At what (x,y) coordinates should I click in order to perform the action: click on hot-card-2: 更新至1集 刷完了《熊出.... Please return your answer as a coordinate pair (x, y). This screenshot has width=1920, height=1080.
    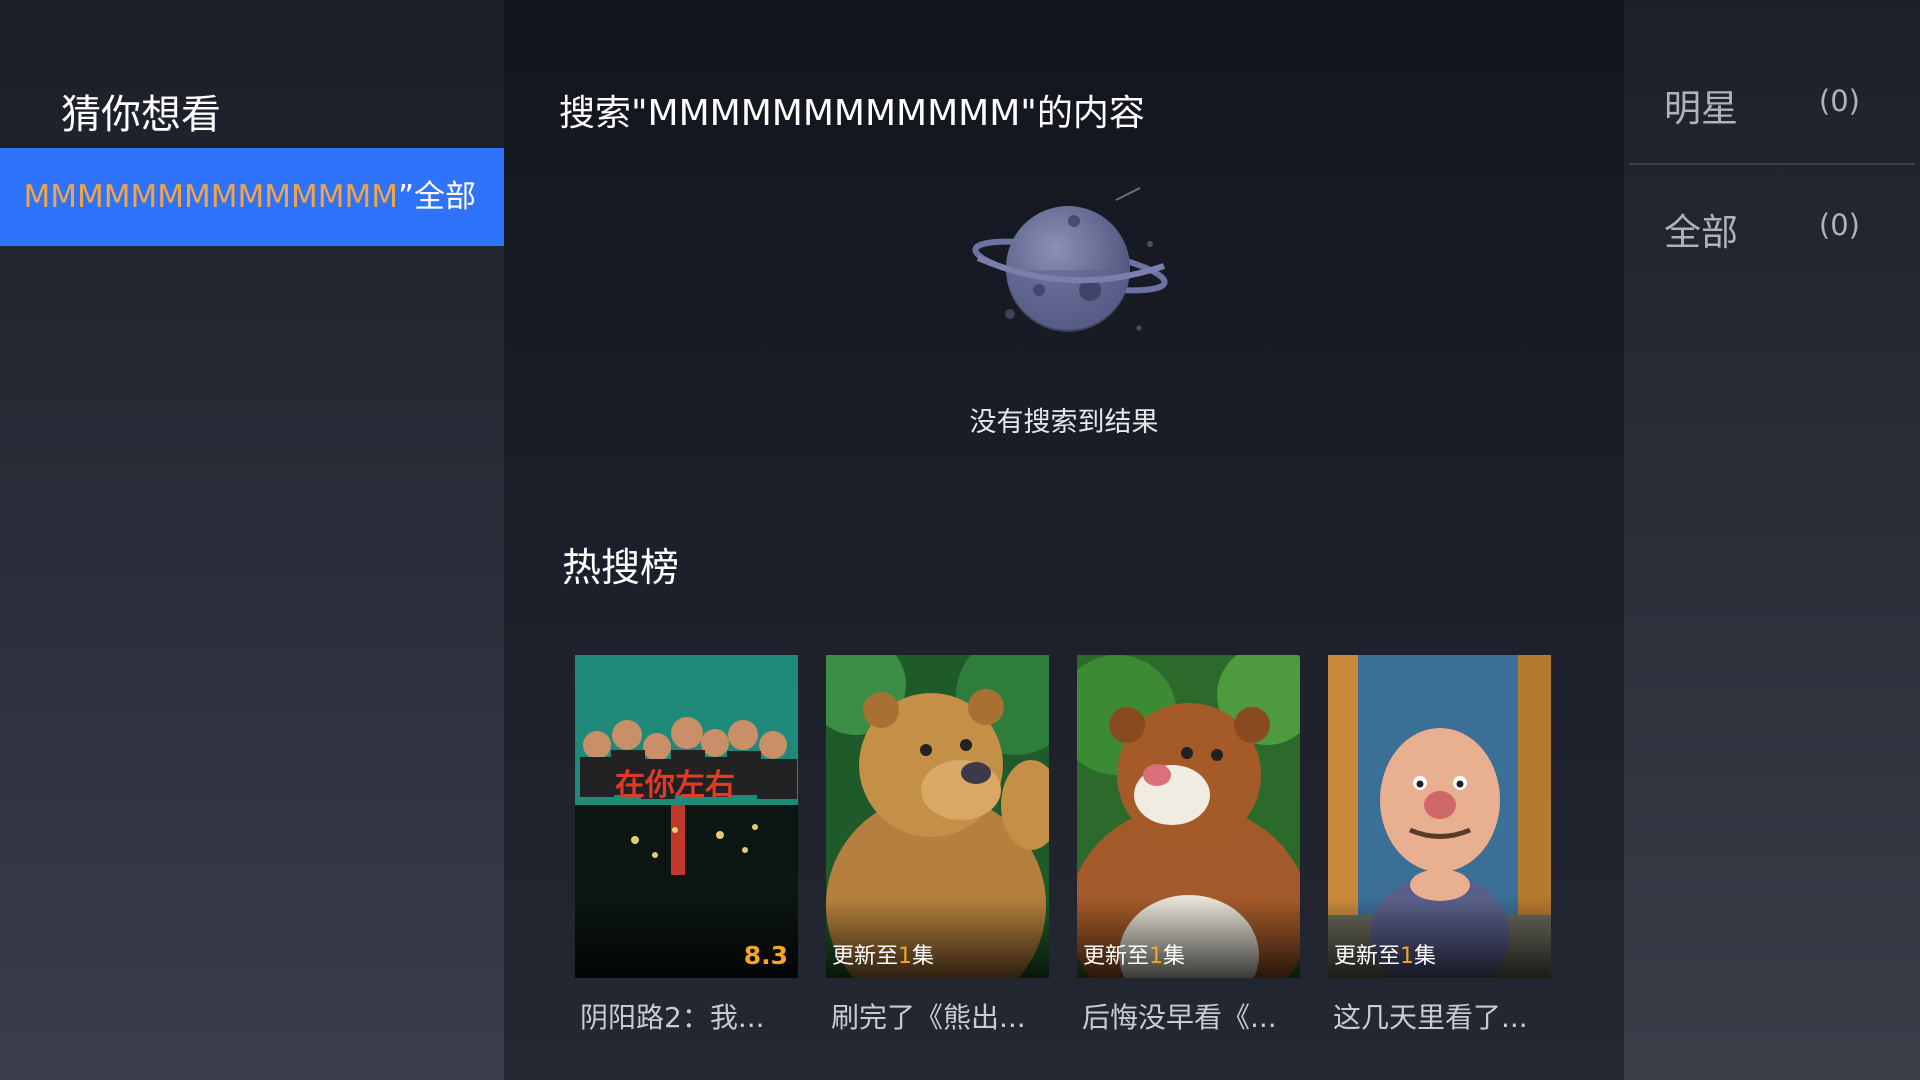
    Looking at the image, I should click on (937, 845).